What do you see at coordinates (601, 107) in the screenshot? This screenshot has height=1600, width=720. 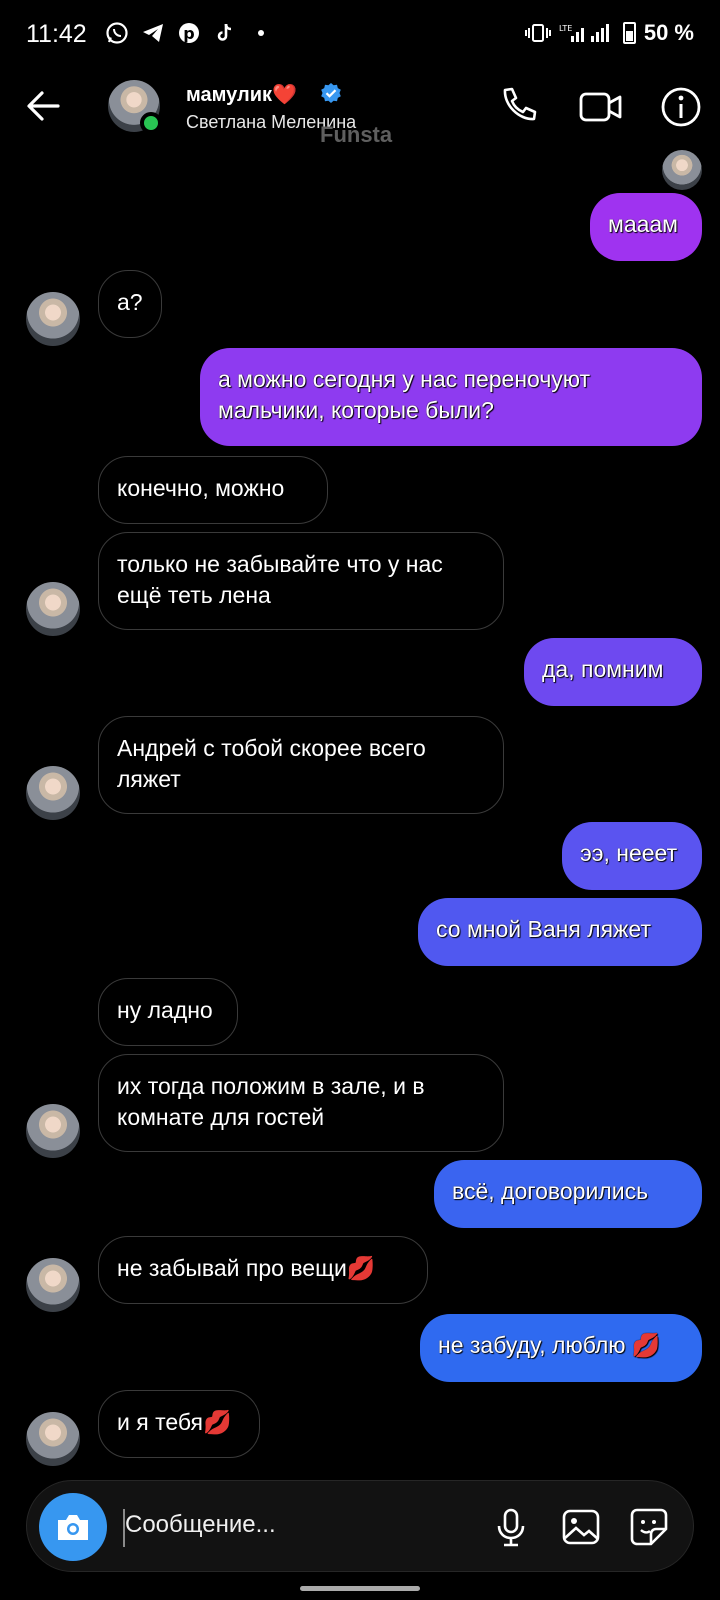 I see `video-call-icon` at bounding box center [601, 107].